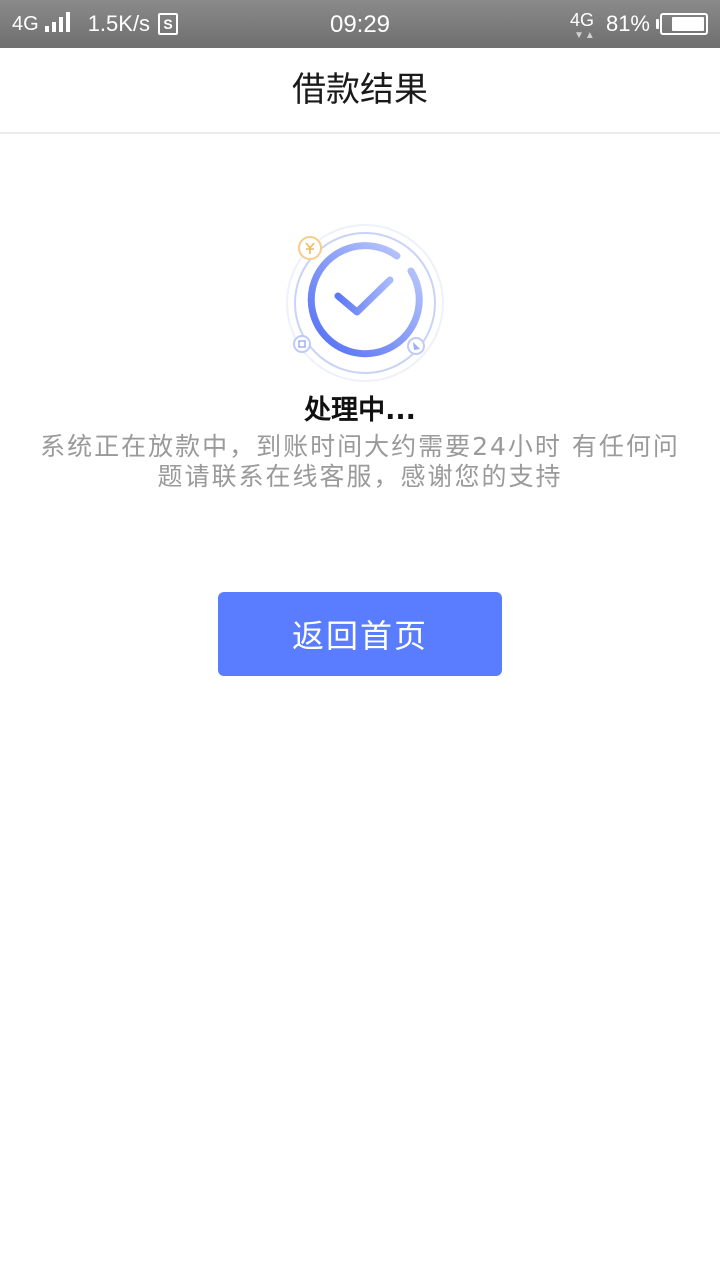 The image size is (720, 1280). I want to click on battery-icon, so click(682, 24).